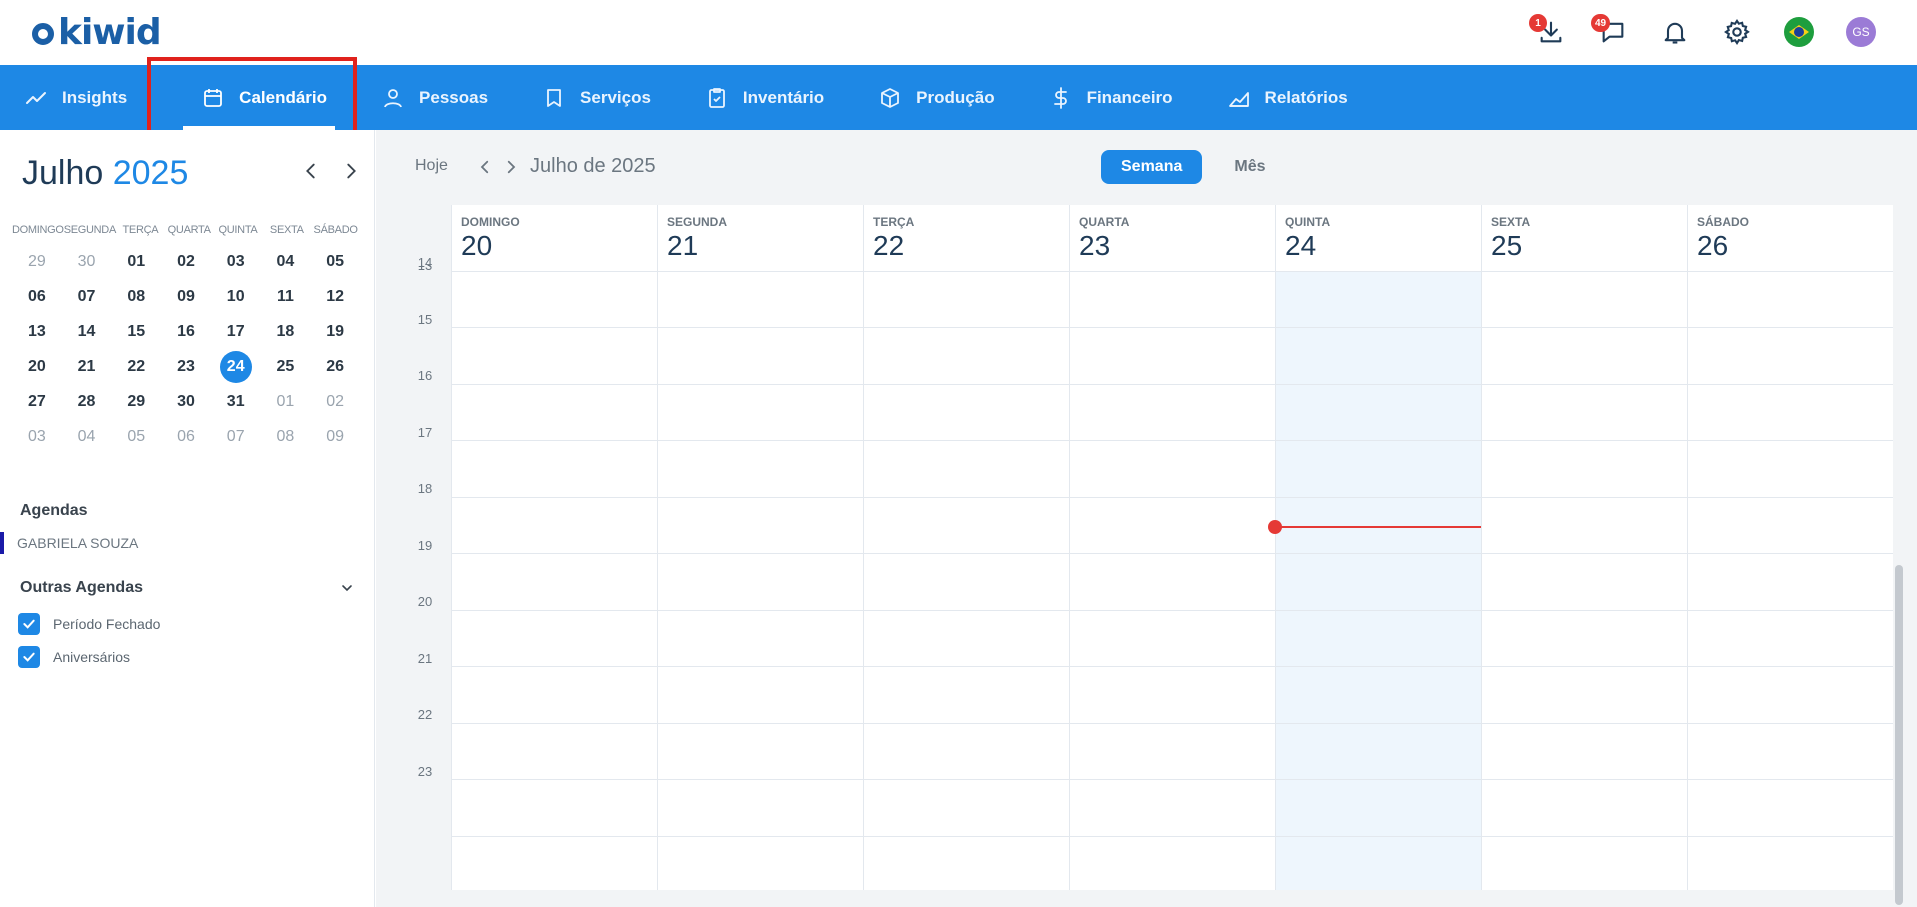 This screenshot has height=907, width=1917. What do you see at coordinates (335, 331) in the screenshot?
I see `mini-day: 19` at bounding box center [335, 331].